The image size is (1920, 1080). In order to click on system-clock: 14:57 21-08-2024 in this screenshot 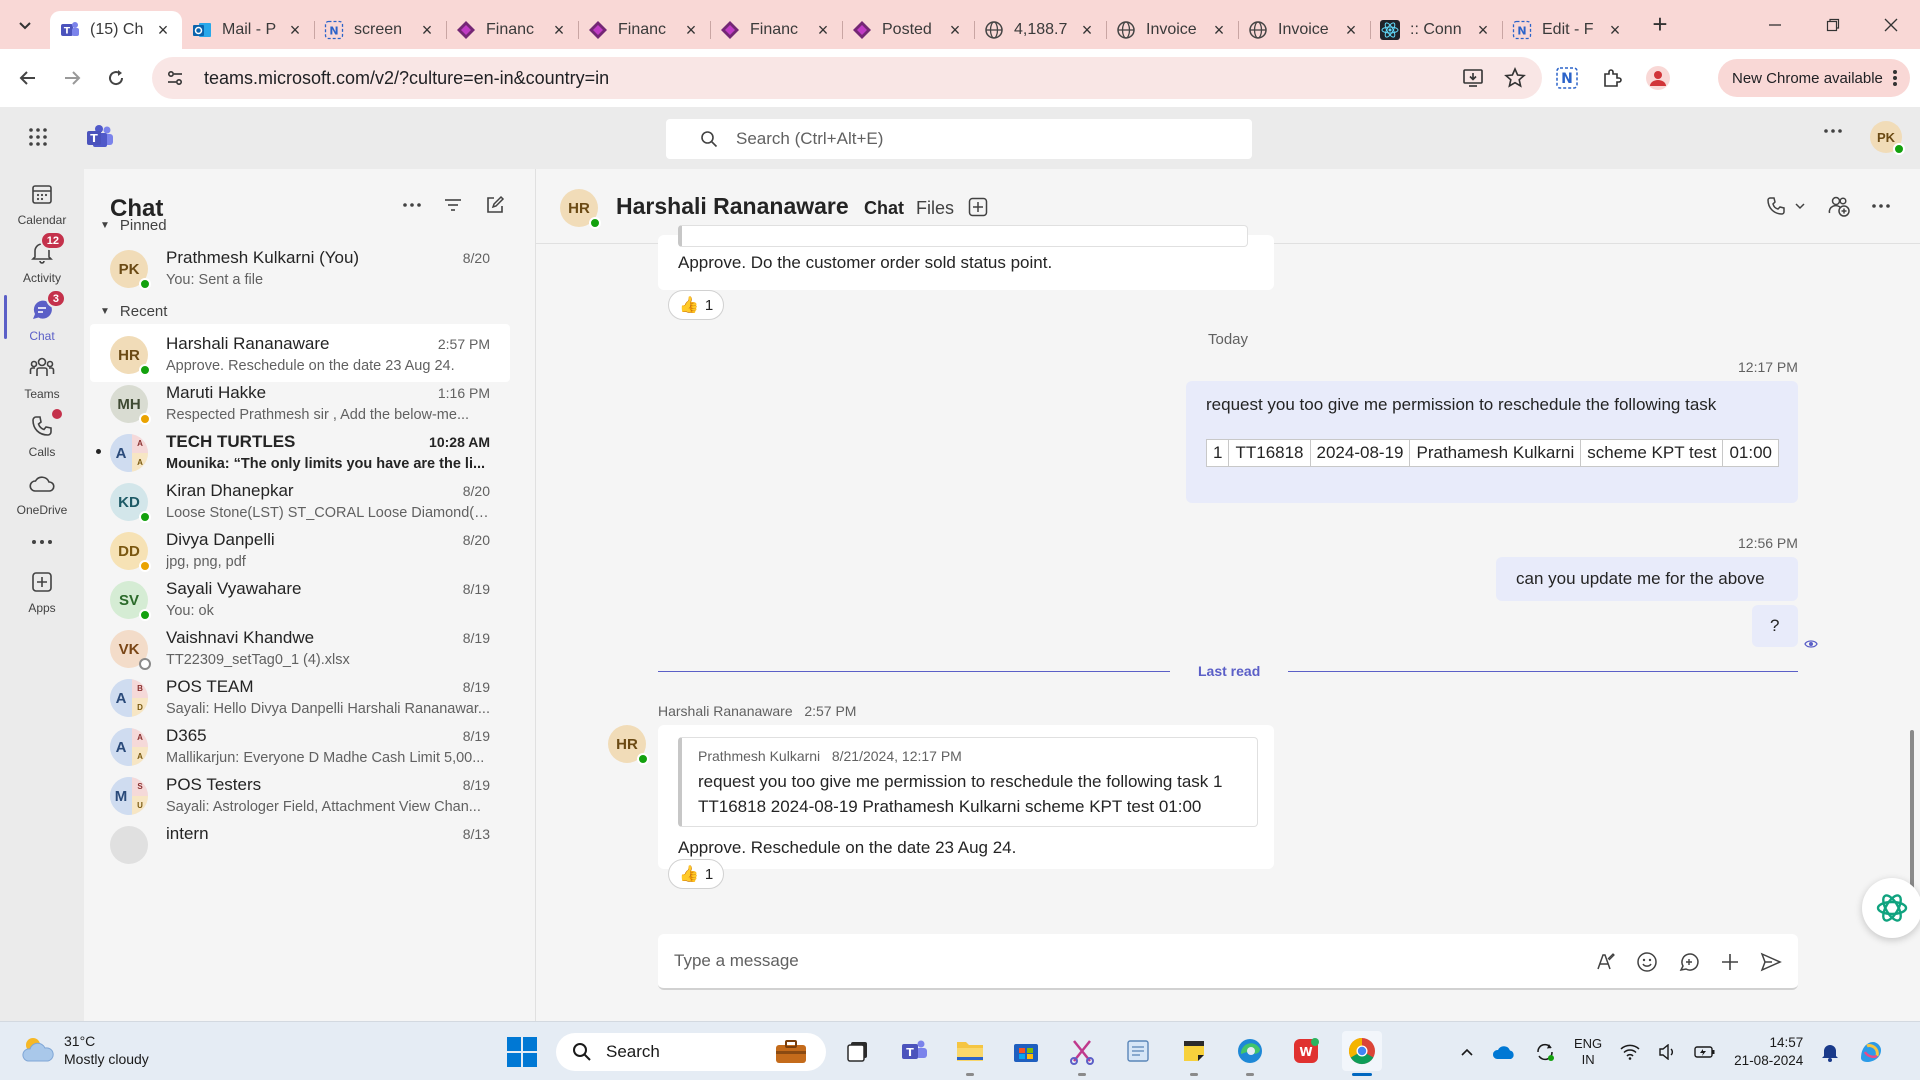, I will do `click(1768, 1052)`.